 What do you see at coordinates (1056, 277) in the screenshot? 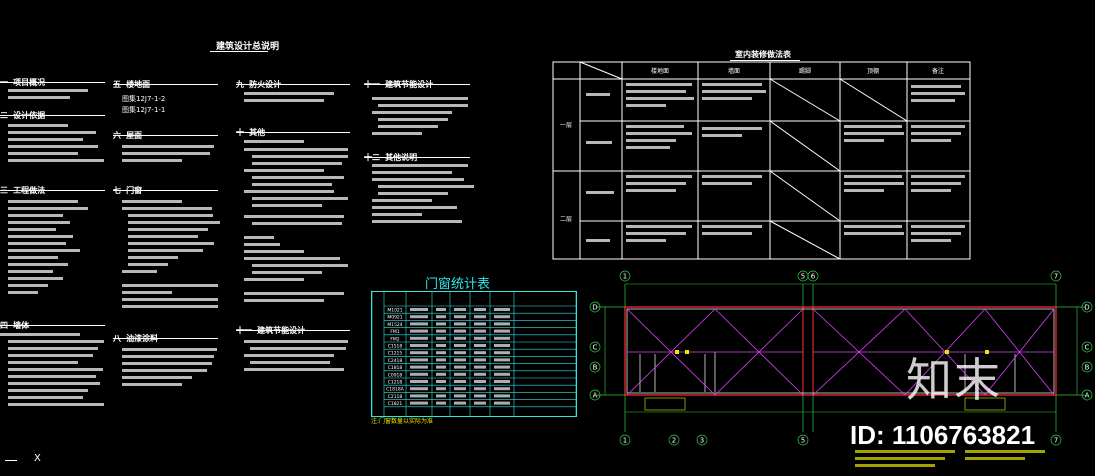
I see `axis-bubble-top-label: 7` at bounding box center [1056, 277].